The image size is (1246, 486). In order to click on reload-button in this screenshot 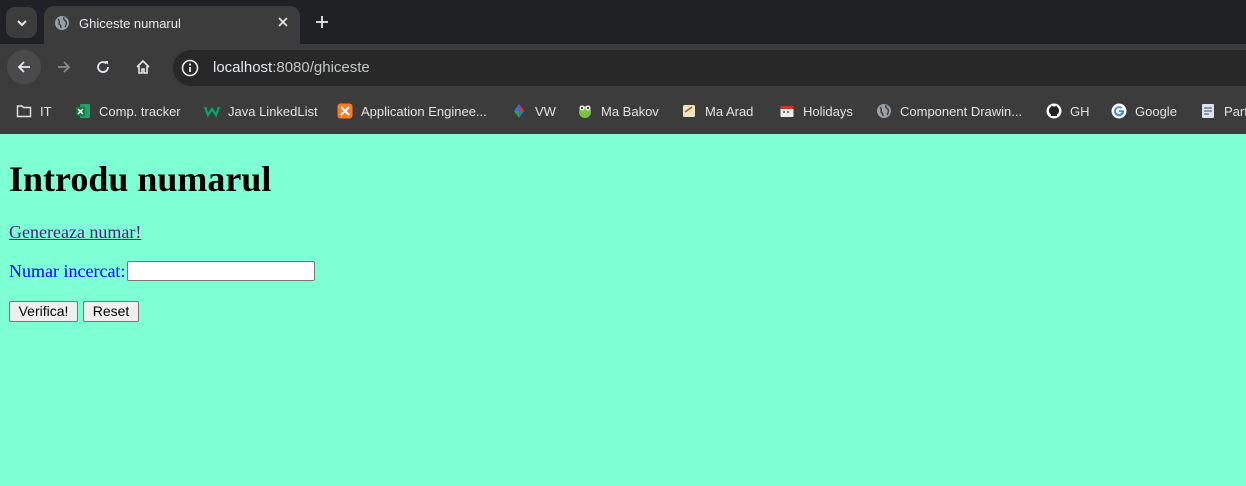, I will do `click(103, 67)`.